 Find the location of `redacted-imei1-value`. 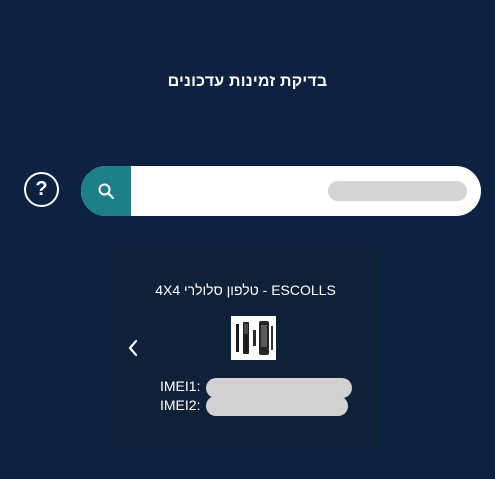

redacted-imei1-value is located at coordinates (279, 388).